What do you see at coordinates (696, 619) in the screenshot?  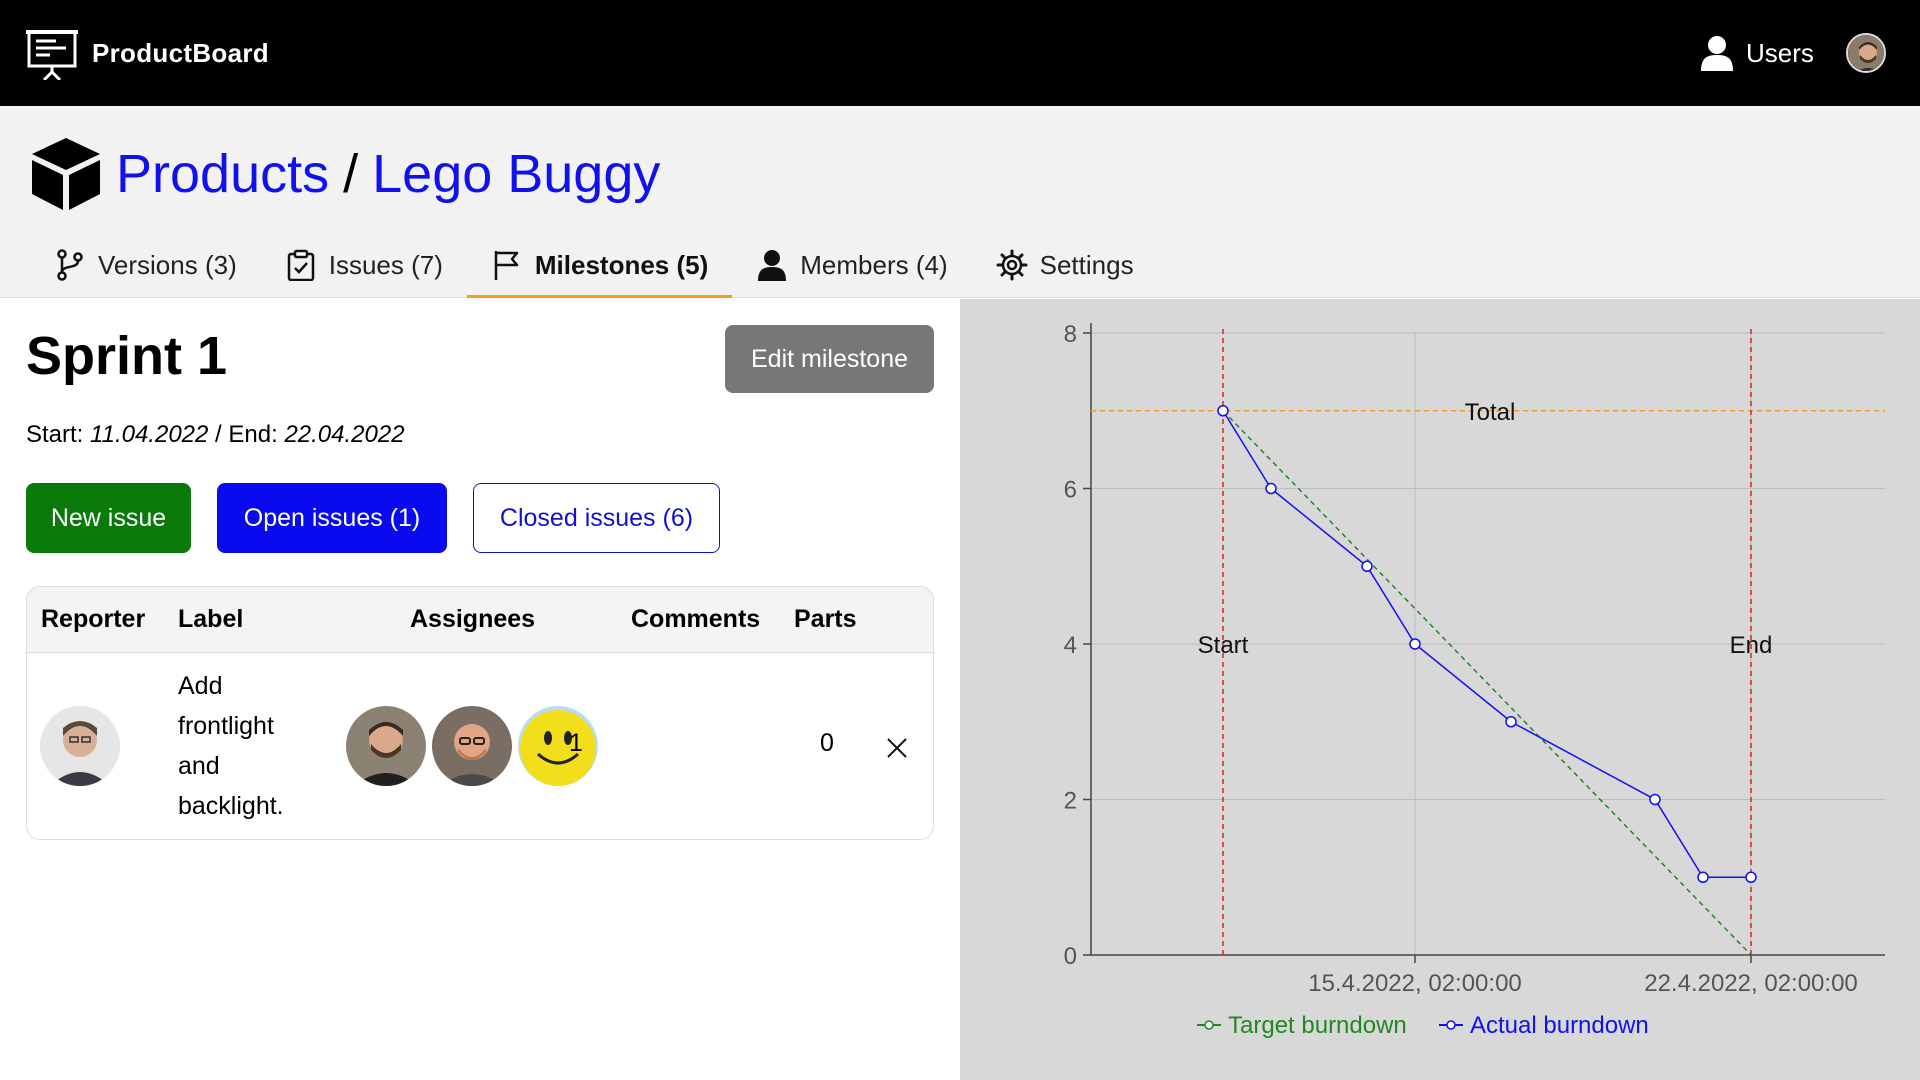 I see `header-comments: Comments` at bounding box center [696, 619].